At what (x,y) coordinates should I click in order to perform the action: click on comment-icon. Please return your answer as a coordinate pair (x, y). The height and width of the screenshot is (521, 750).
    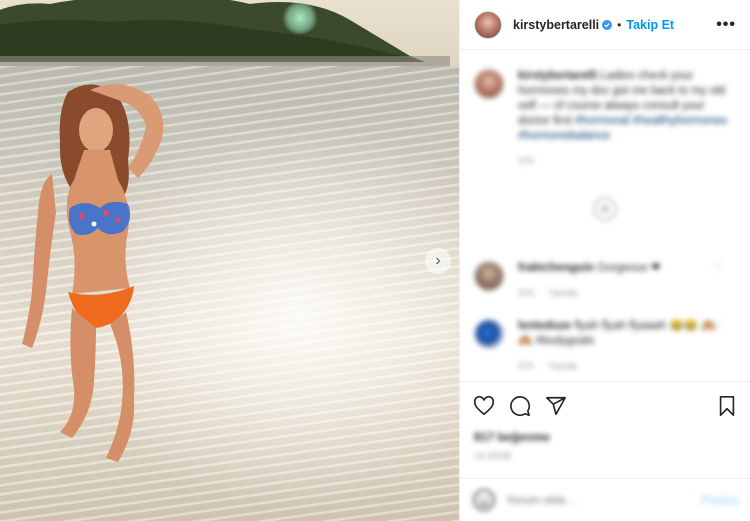
    Looking at the image, I should click on (520, 406).